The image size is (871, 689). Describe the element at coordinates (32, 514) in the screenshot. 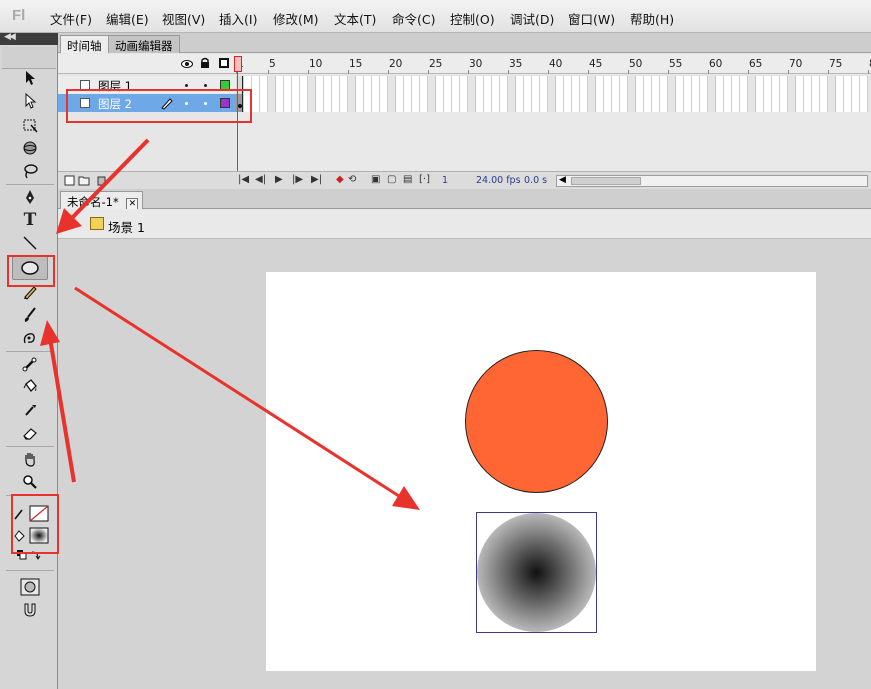

I see `stroke-color-control` at that location.